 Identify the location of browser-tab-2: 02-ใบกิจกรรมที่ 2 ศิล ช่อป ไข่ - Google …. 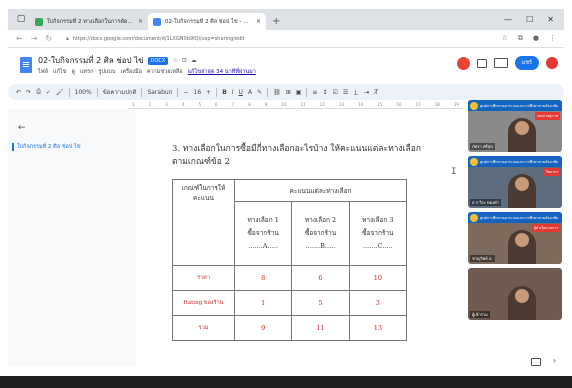
(207, 21).